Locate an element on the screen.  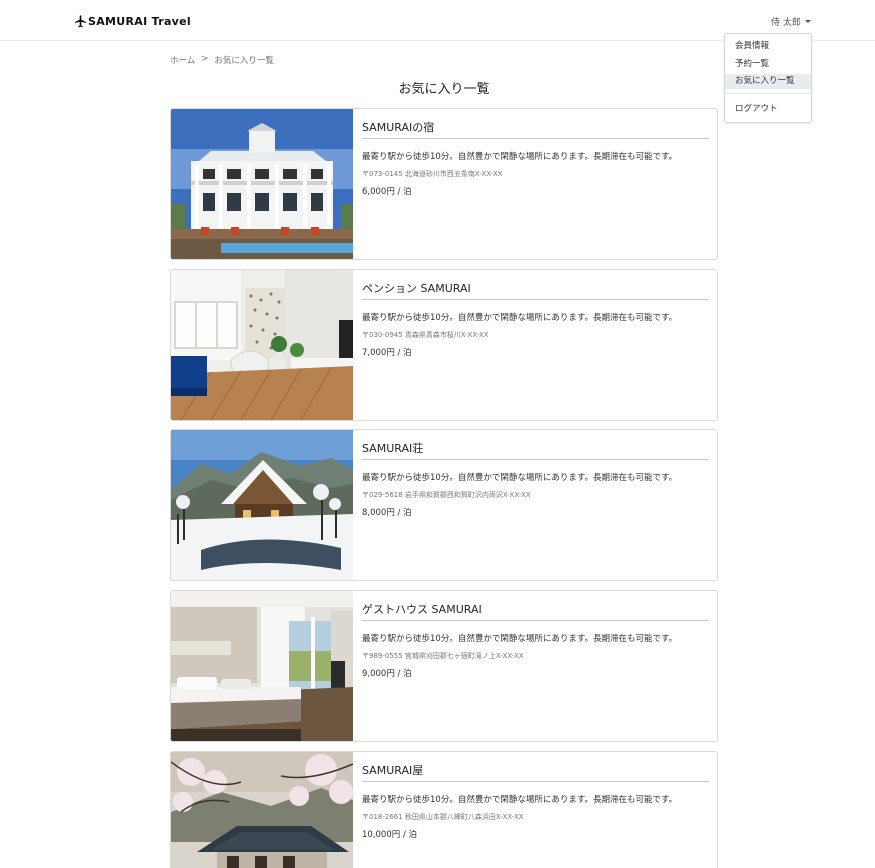
inn-price: 8,000円 / 泊 is located at coordinates (387, 513).